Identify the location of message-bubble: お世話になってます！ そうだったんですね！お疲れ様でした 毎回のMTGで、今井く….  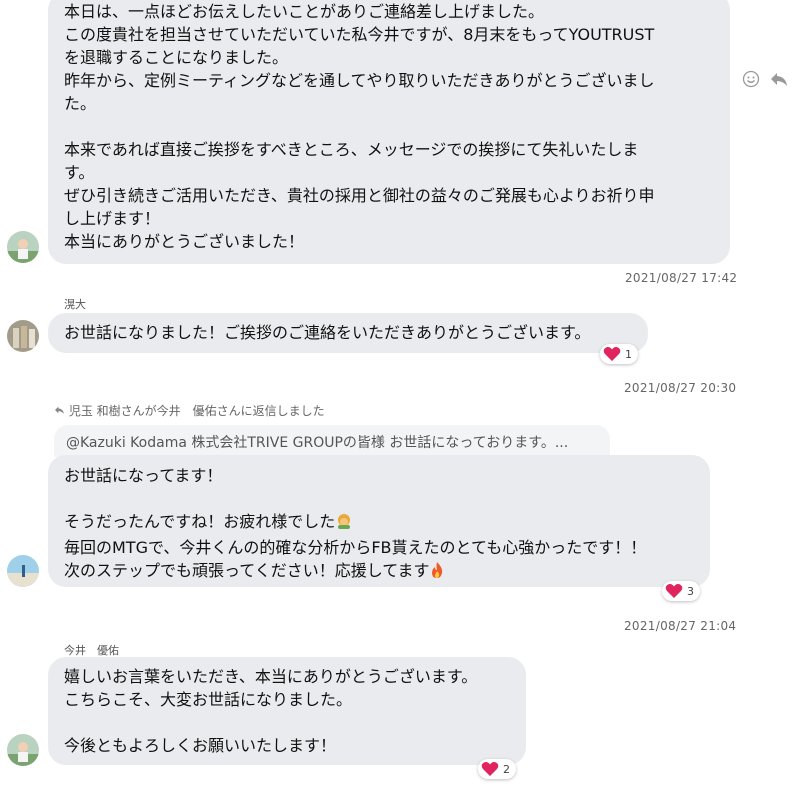
(379, 521).